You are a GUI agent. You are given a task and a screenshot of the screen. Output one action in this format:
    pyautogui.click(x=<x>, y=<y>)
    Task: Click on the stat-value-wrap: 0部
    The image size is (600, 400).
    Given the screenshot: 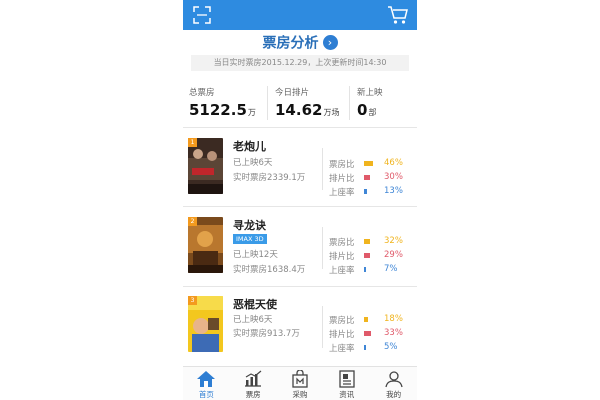 What is the action you would take?
    pyautogui.click(x=370, y=110)
    